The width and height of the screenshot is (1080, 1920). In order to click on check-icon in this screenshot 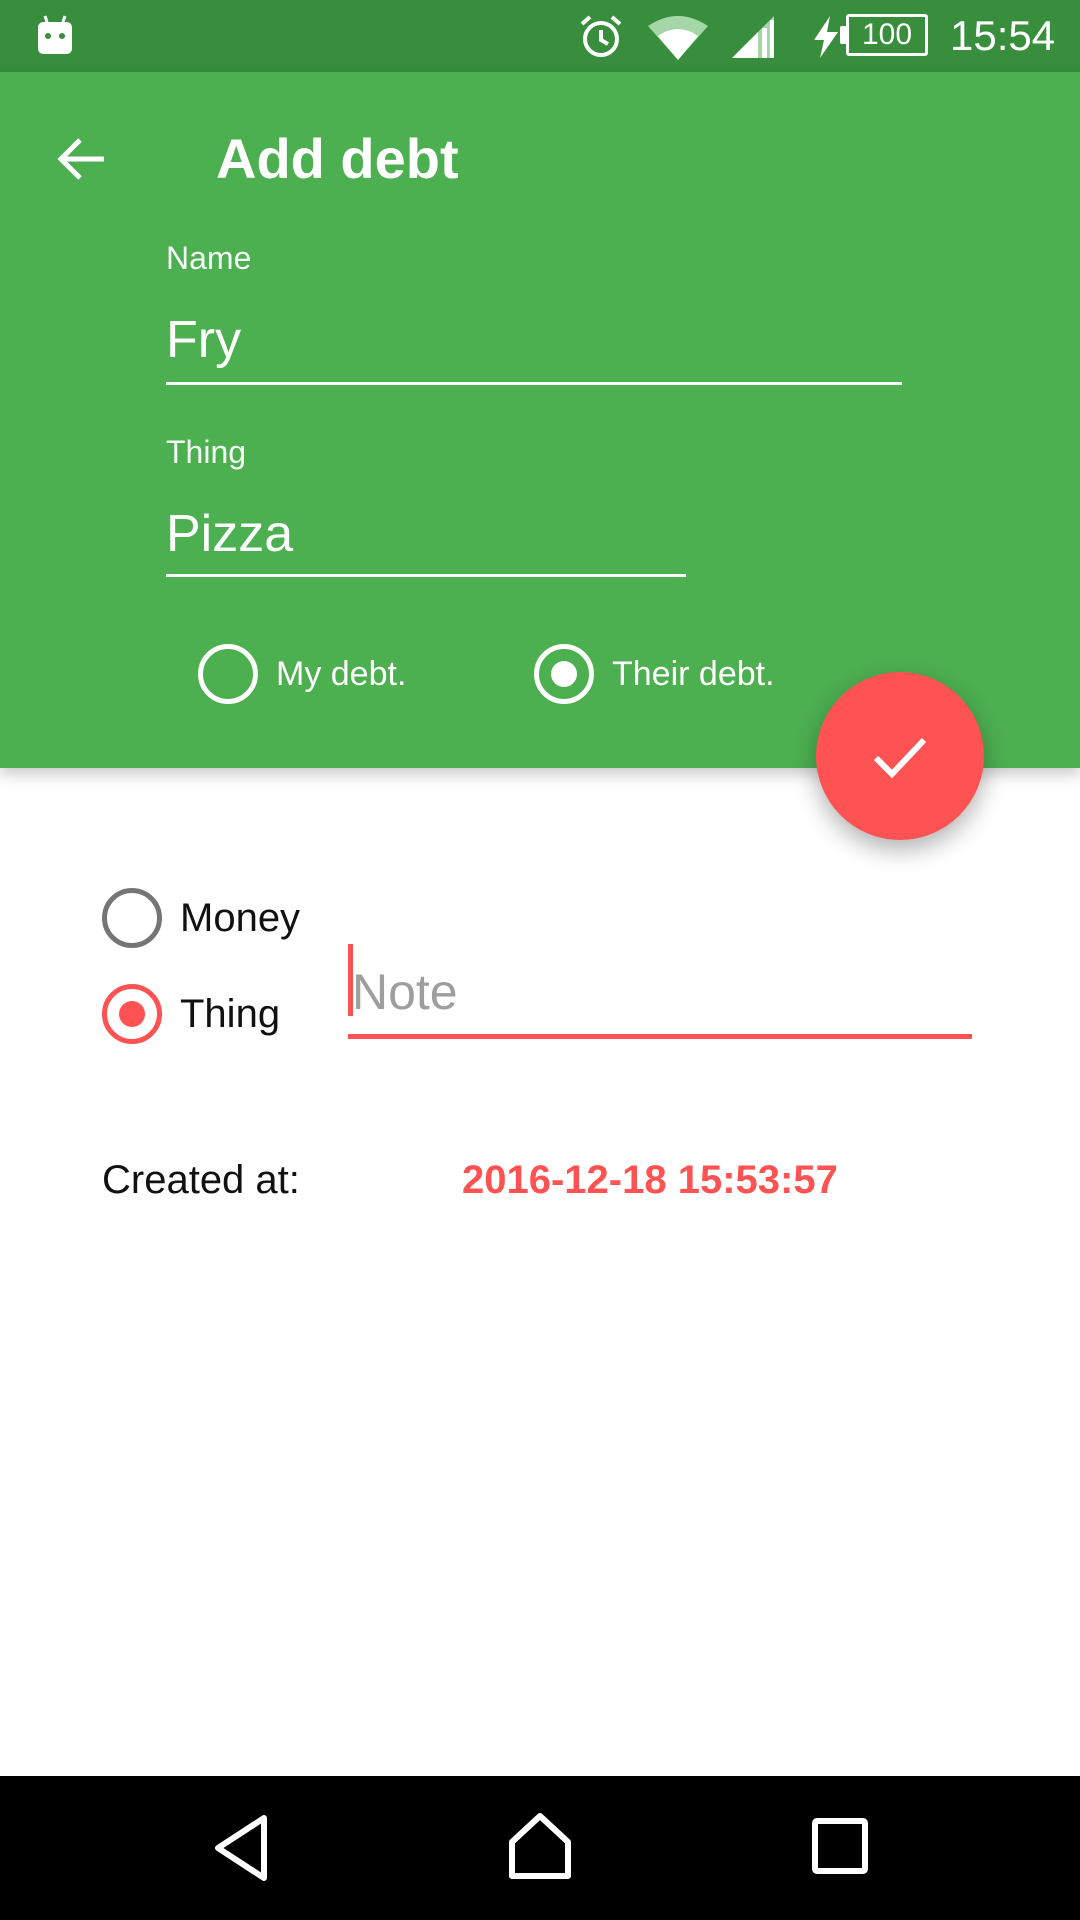, I will do `click(900, 758)`.